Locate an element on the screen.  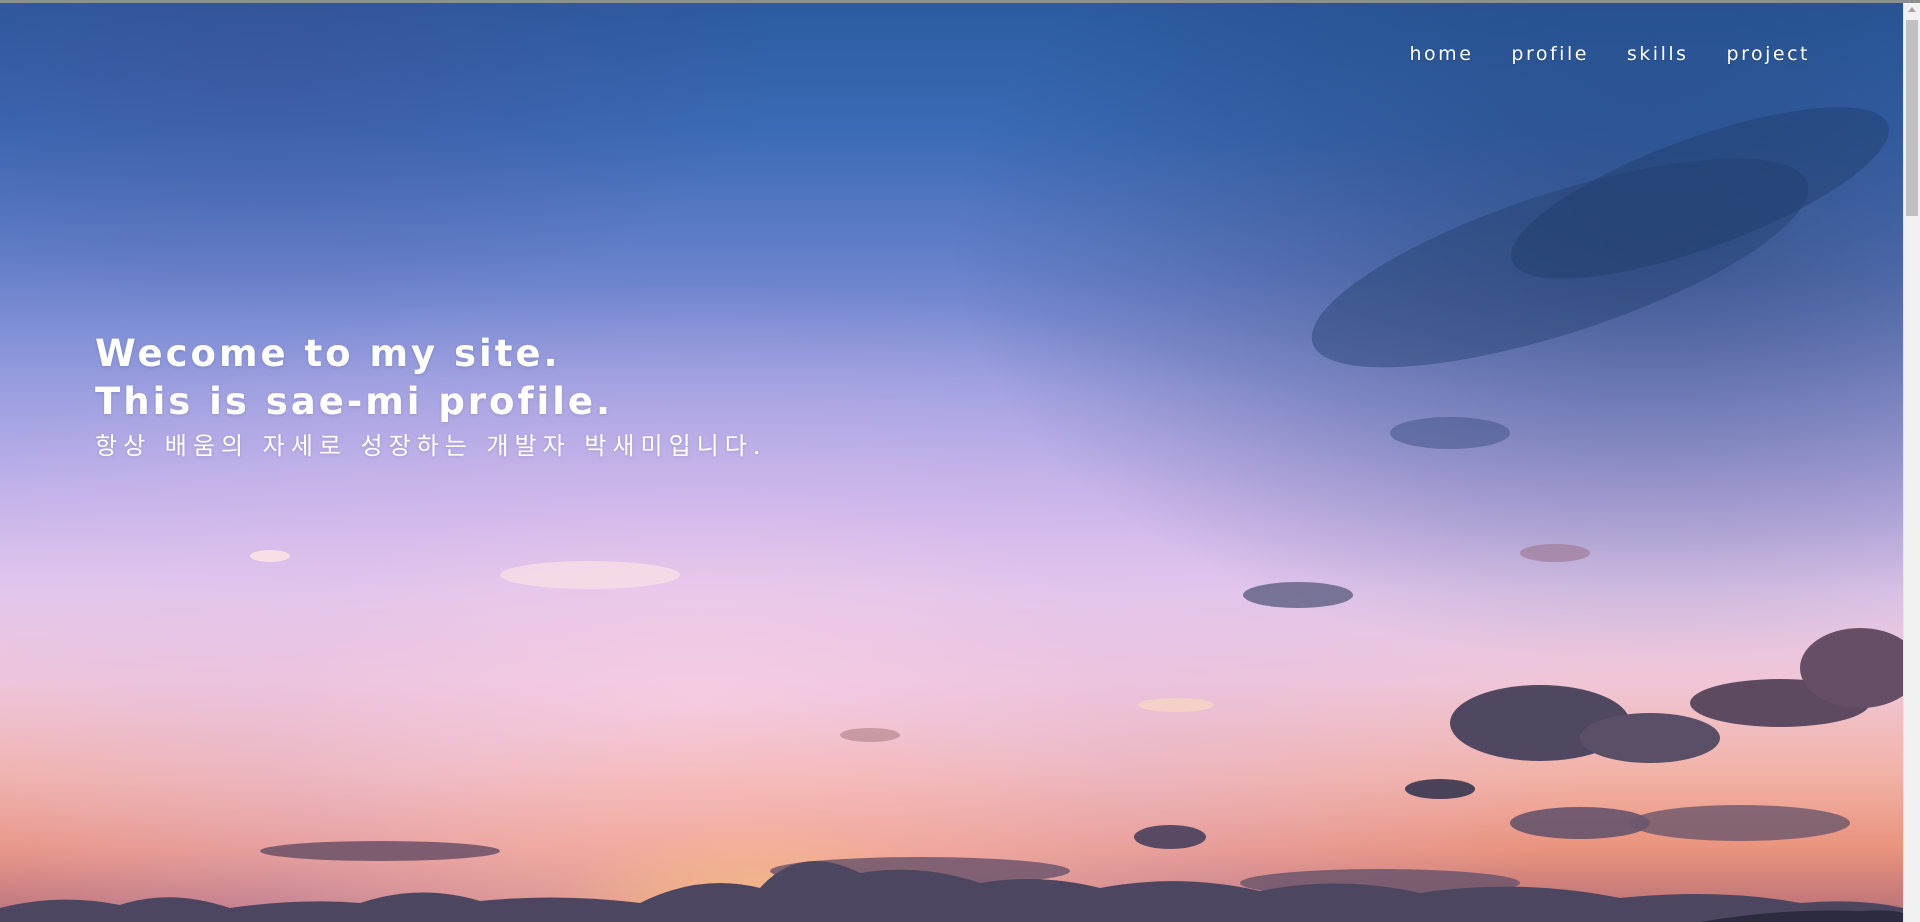
nav-link-profile: profile is located at coordinates (1550, 54).